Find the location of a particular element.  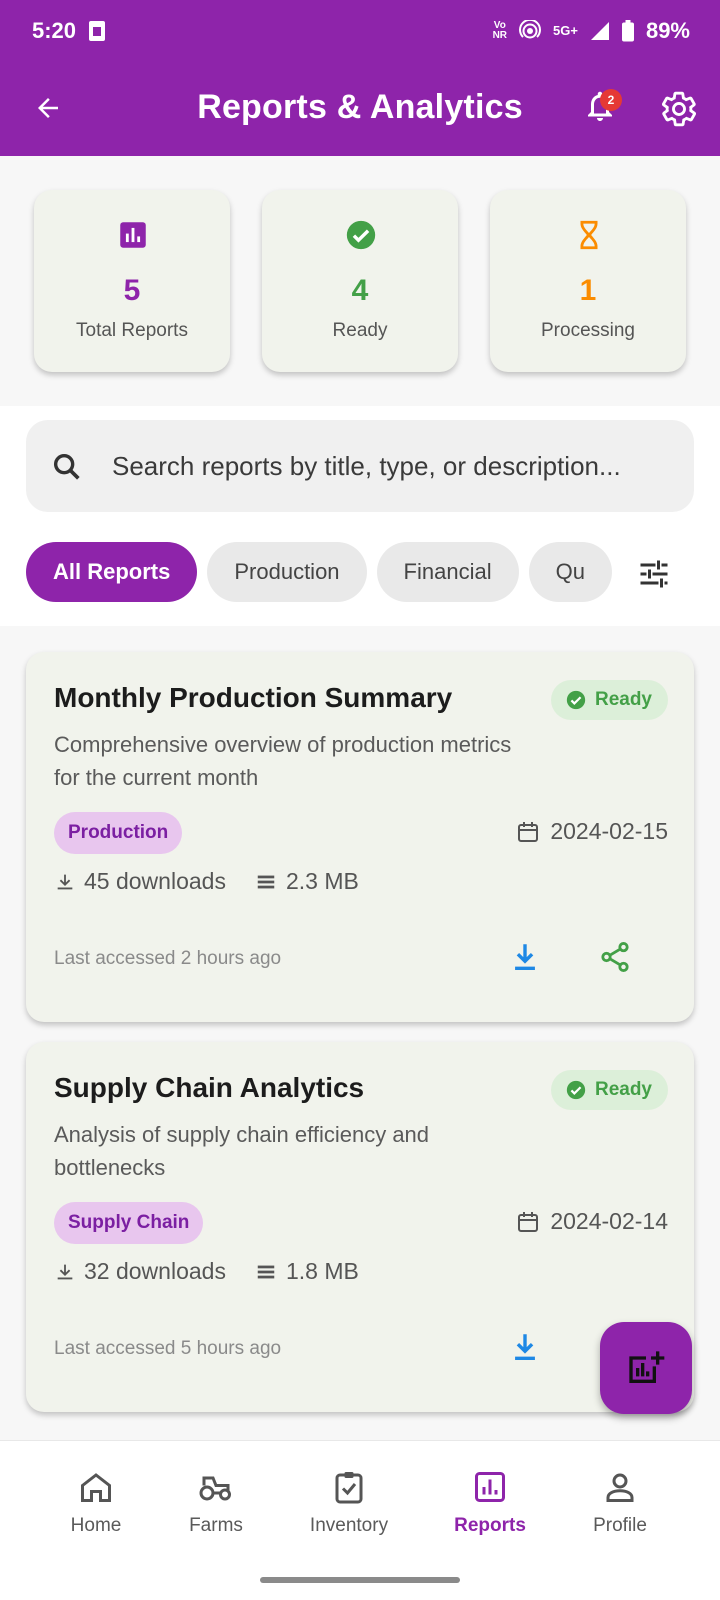

stat-card-ready: 4 Ready is located at coordinates (360, 281).